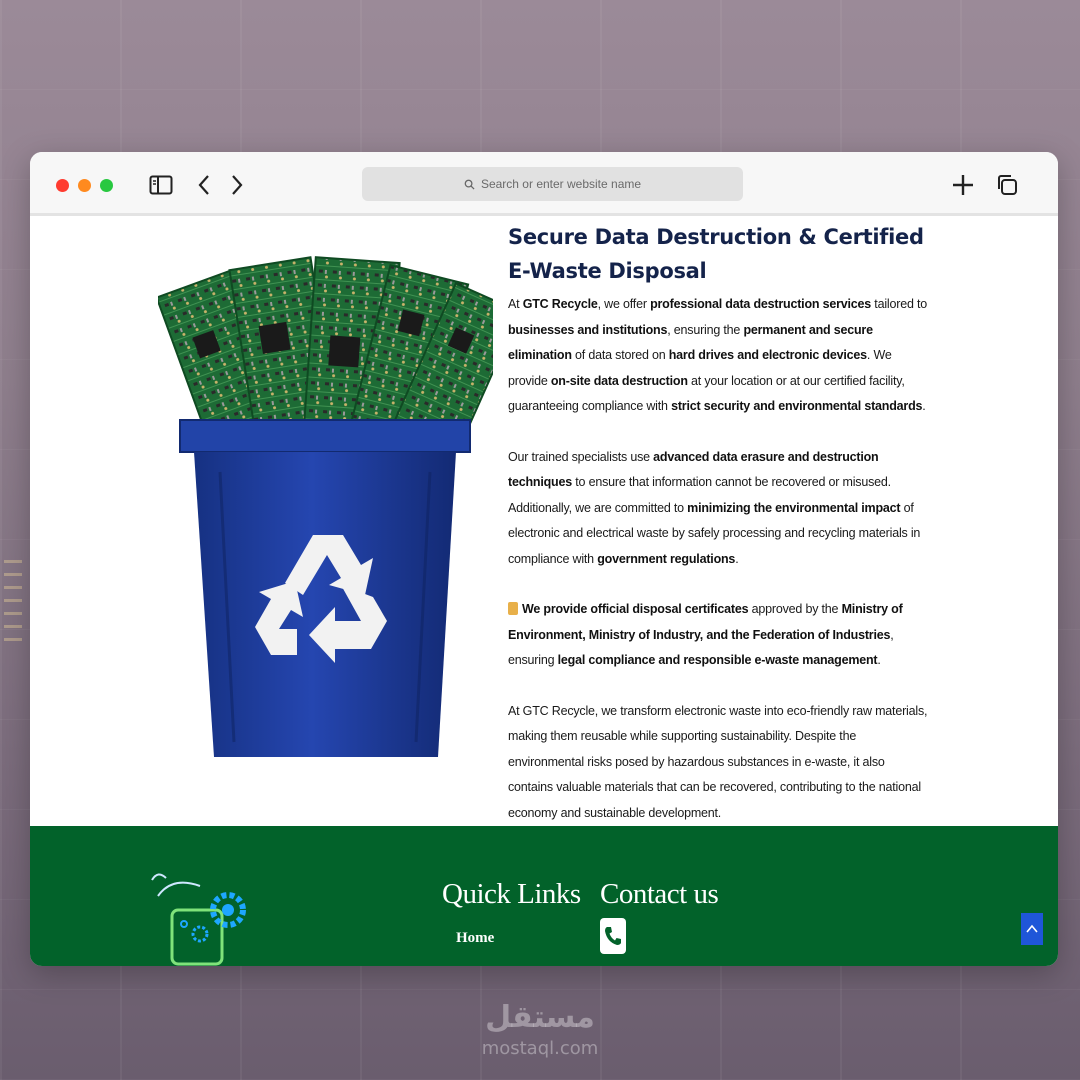 The height and width of the screenshot is (1080, 1080). I want to click on address-bar: Search or enter website name, so click(552, 184).